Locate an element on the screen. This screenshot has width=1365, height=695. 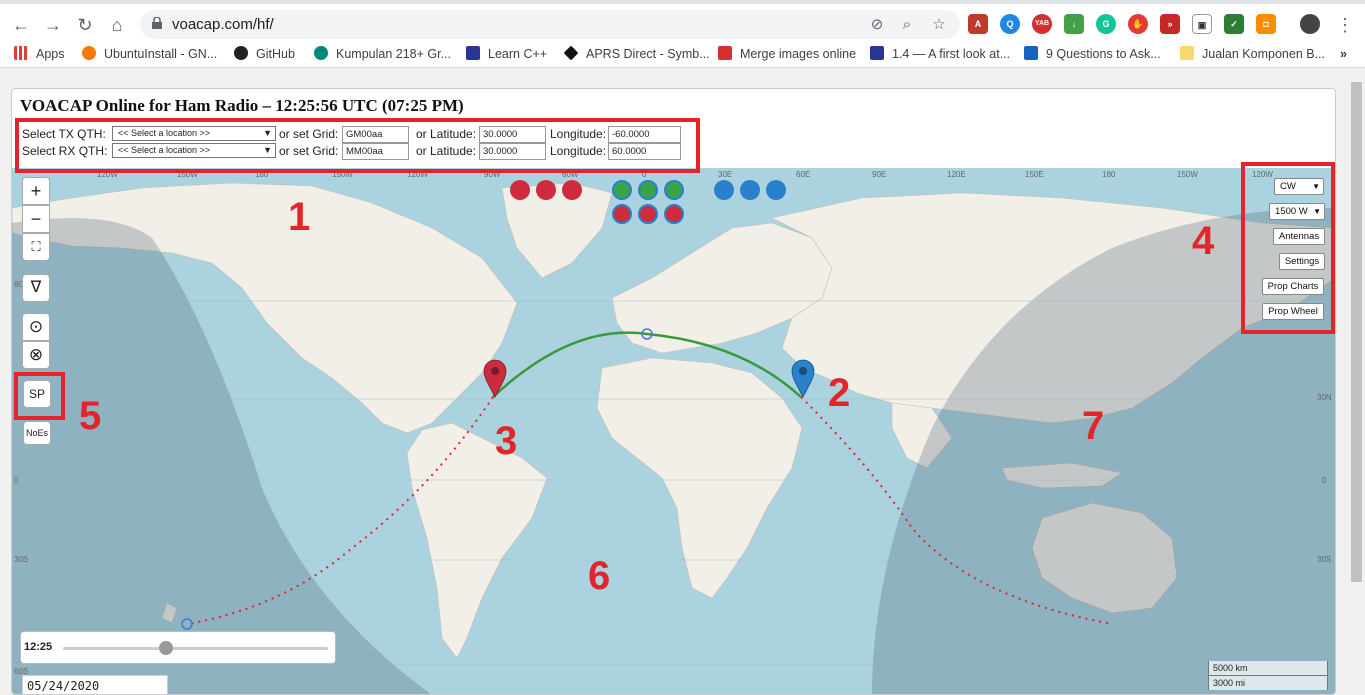
annotation-number: 3 is located at coordinates (506, 441).